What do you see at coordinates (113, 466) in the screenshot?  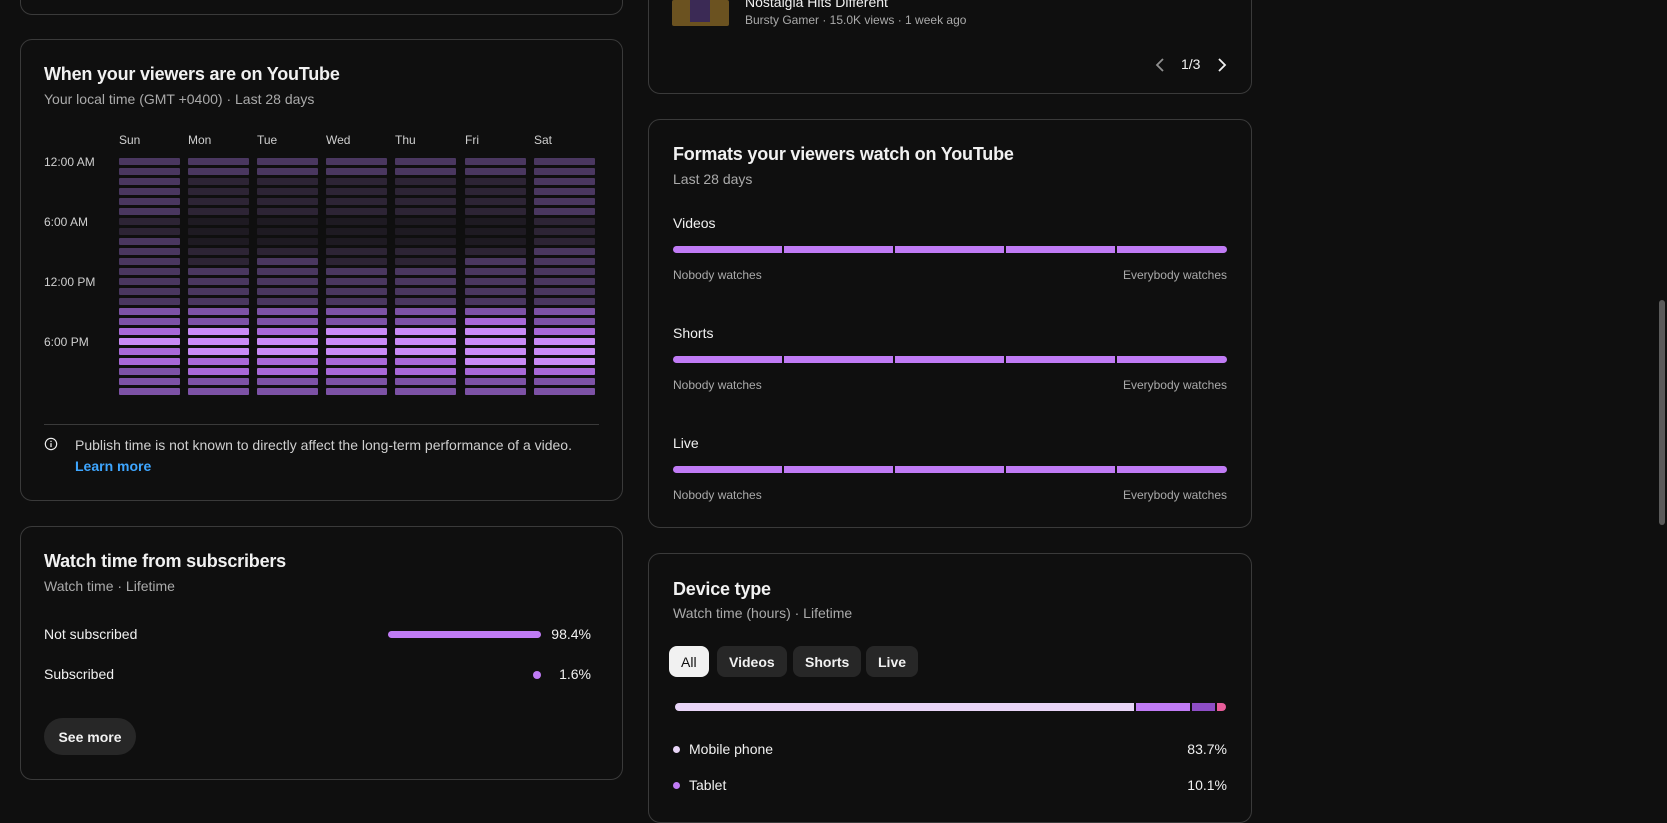 I see `learn-more-link: Learn more` at bounding box center [113, 466].